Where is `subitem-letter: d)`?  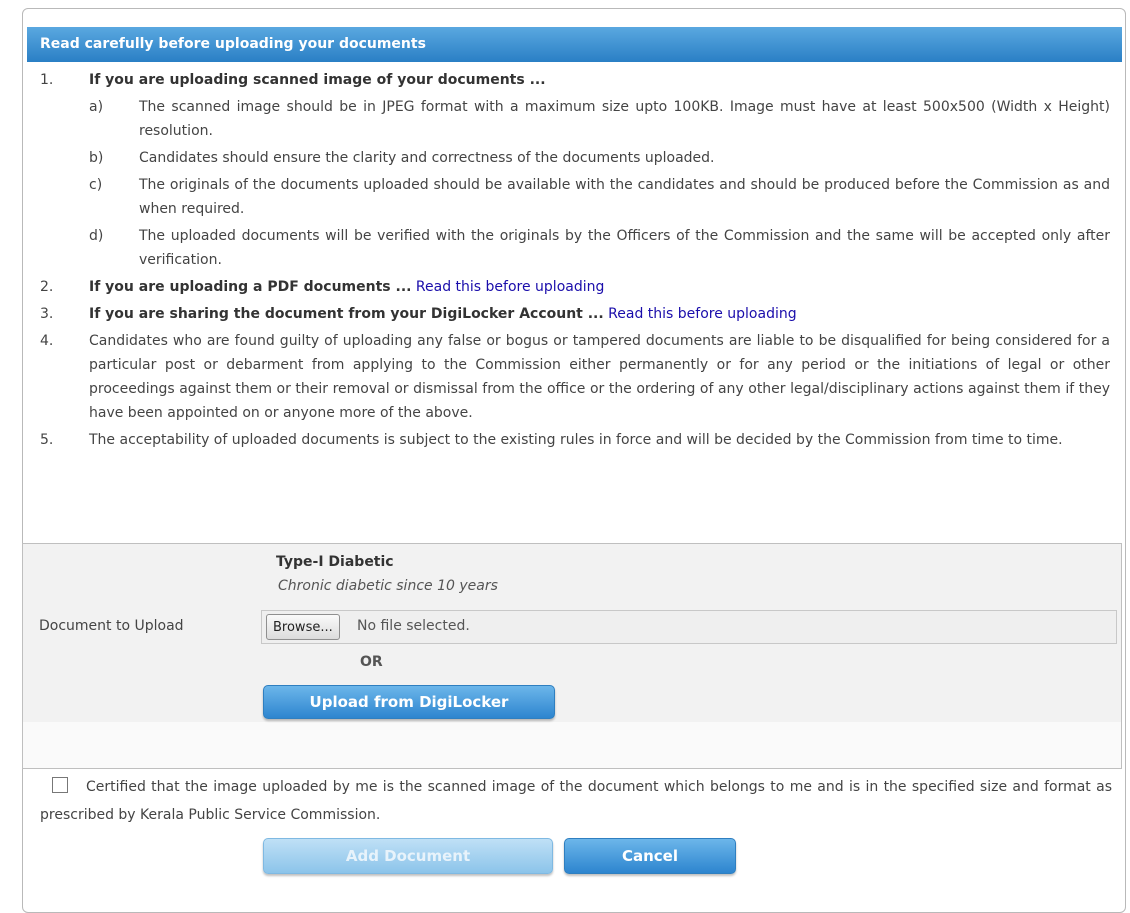
subitem-letter: d) is located at coordinates (96, 236).